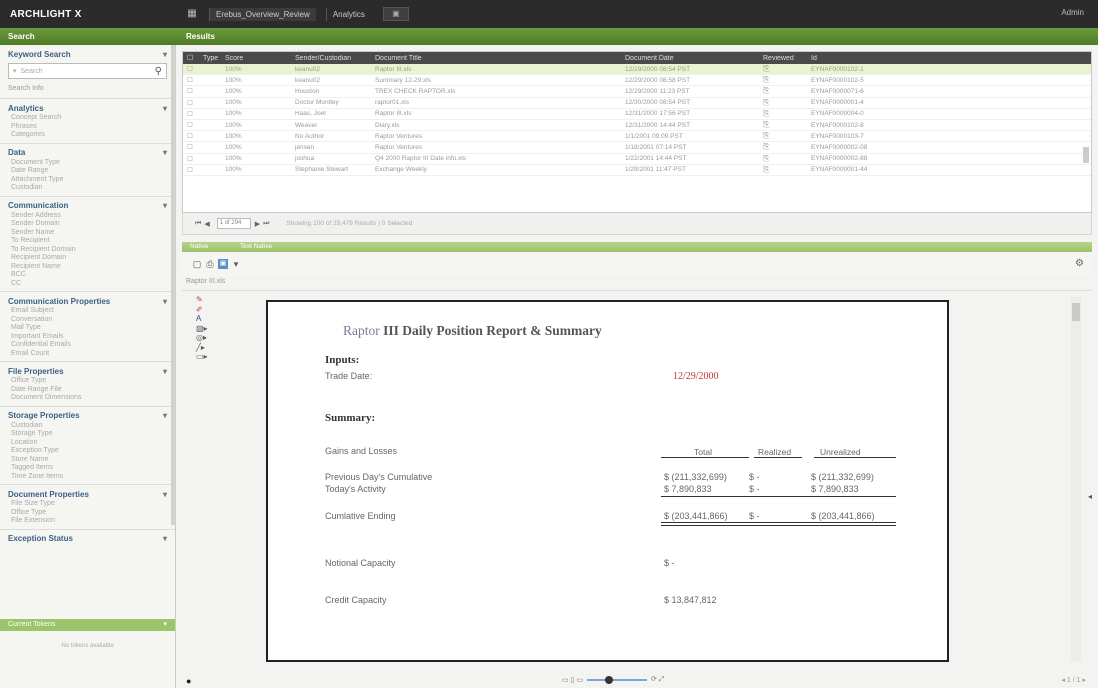 Image resolution: width=1098 pixels, height=688 pixels. Describe the element at coordinates (87, 180) in the screenshot. I see `sidebar-item: Attachment Type` at that location.